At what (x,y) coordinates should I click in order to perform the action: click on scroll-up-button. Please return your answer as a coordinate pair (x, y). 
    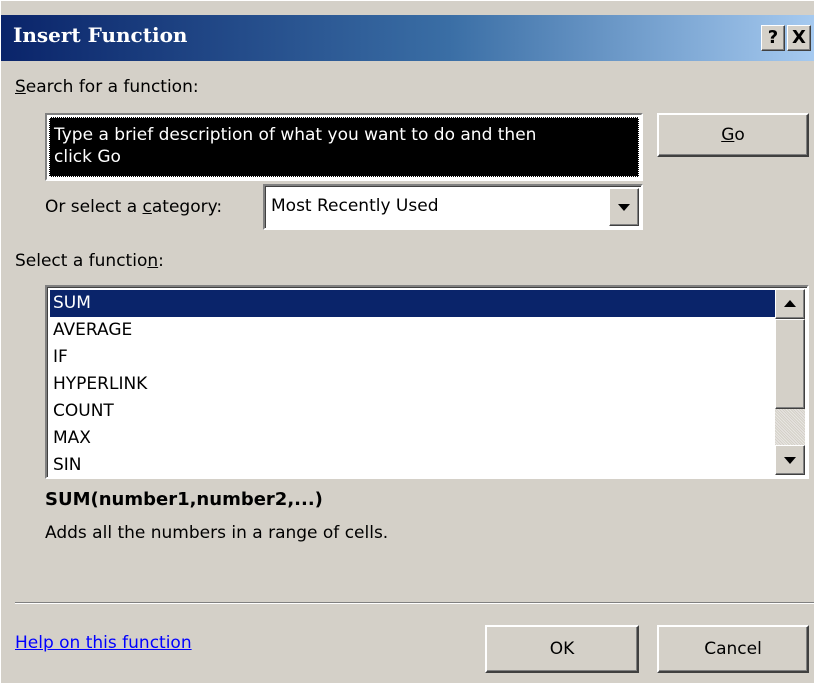
    Looking at the image, I should click on (790, 304).